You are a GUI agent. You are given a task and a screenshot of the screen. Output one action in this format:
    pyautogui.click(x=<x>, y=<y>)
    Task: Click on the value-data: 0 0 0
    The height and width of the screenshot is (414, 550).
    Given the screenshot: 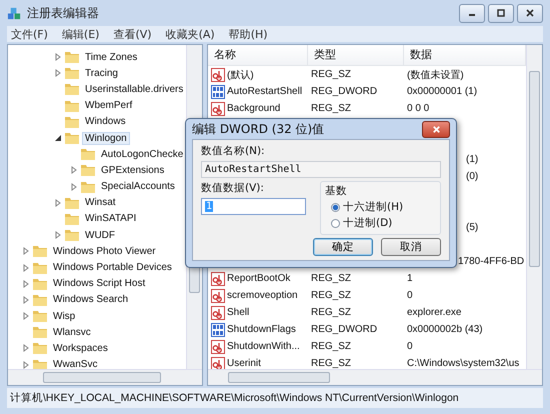 What is the action you would take?
    pyautogui.click(x=418, y=108)
    